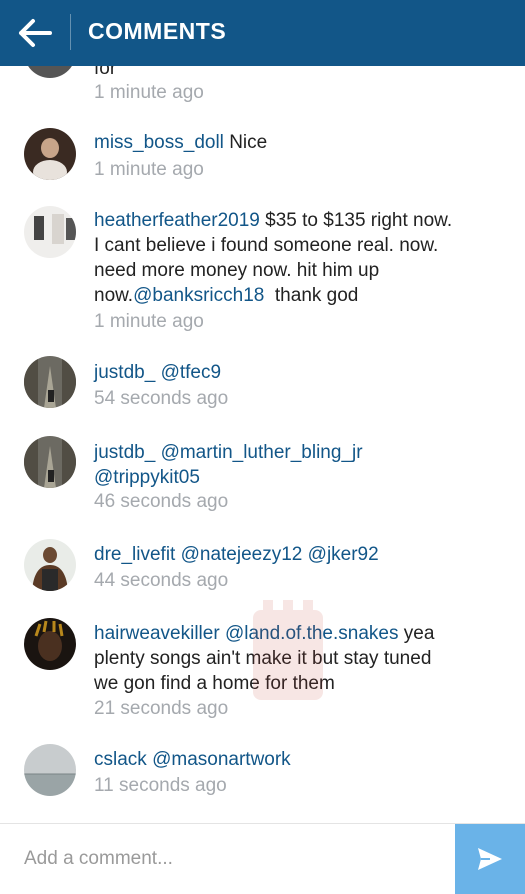 This screenshot has height=894, width=525. Describe the element at coordinates (248, 142) in the screenshot. I see `comment-body: Nice` at that location.